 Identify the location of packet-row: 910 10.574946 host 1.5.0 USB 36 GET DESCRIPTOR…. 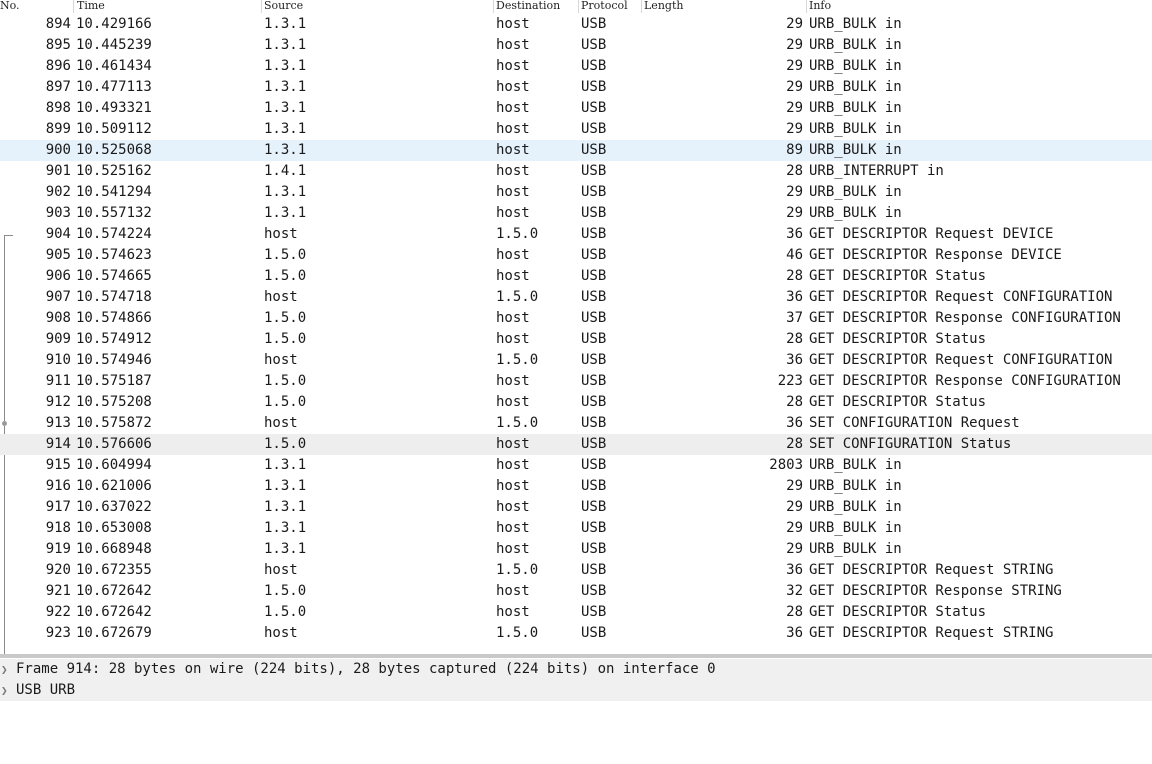
(576, 360).